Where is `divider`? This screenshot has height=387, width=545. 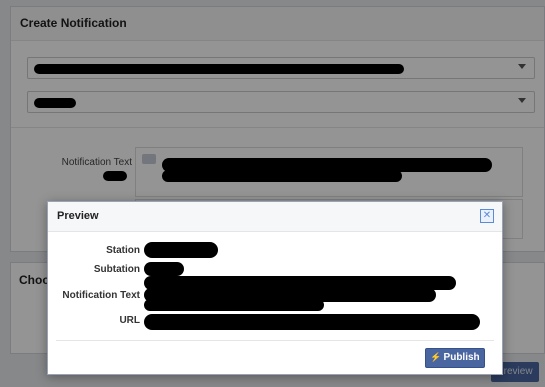
divider is located at coordinates (275, 340).